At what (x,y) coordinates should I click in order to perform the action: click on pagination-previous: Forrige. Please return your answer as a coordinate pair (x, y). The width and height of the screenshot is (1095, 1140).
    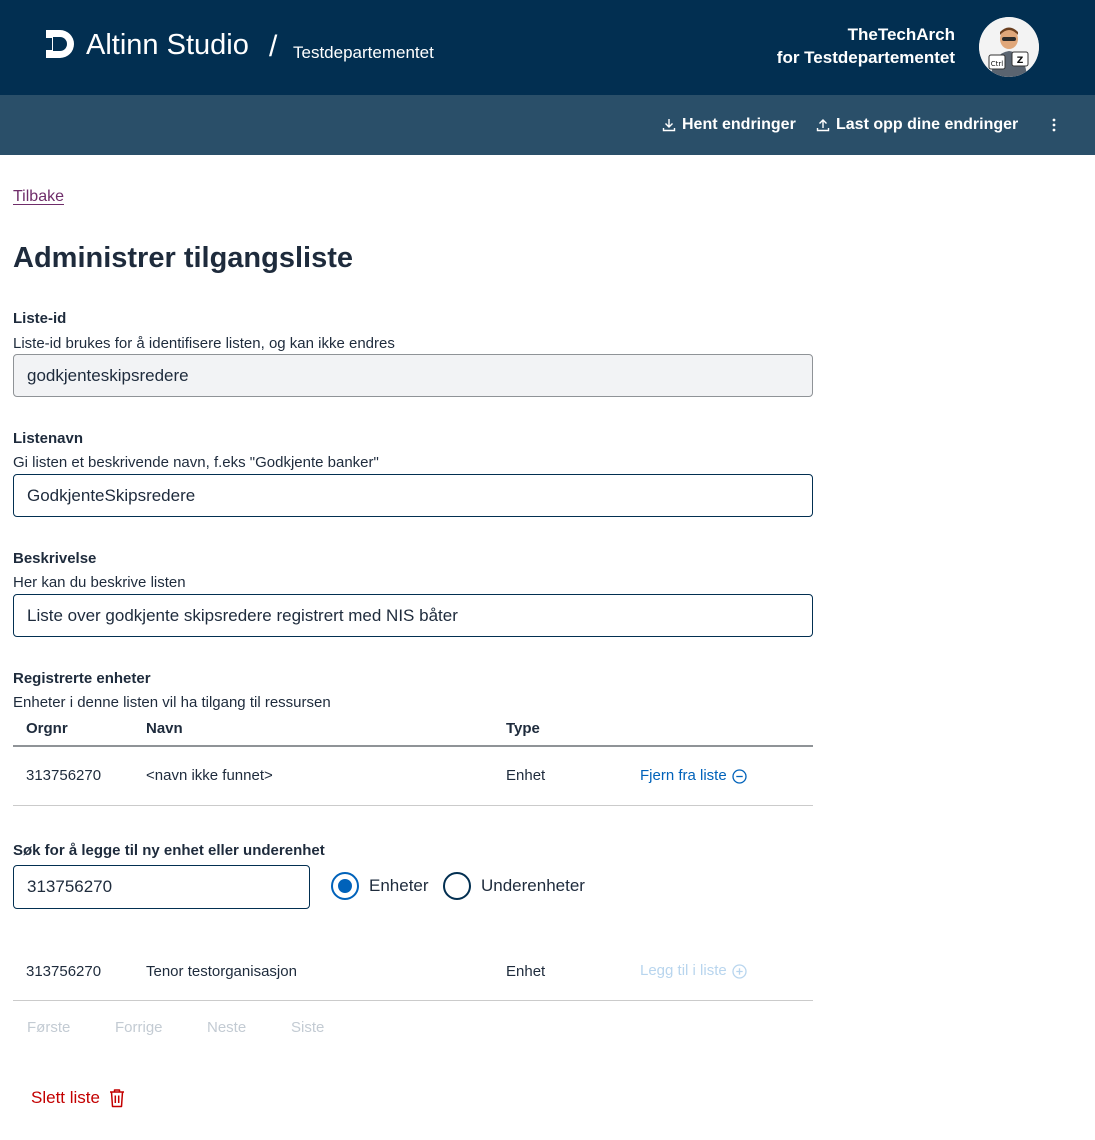
    Looking at the image, I should click on (139, 1028).